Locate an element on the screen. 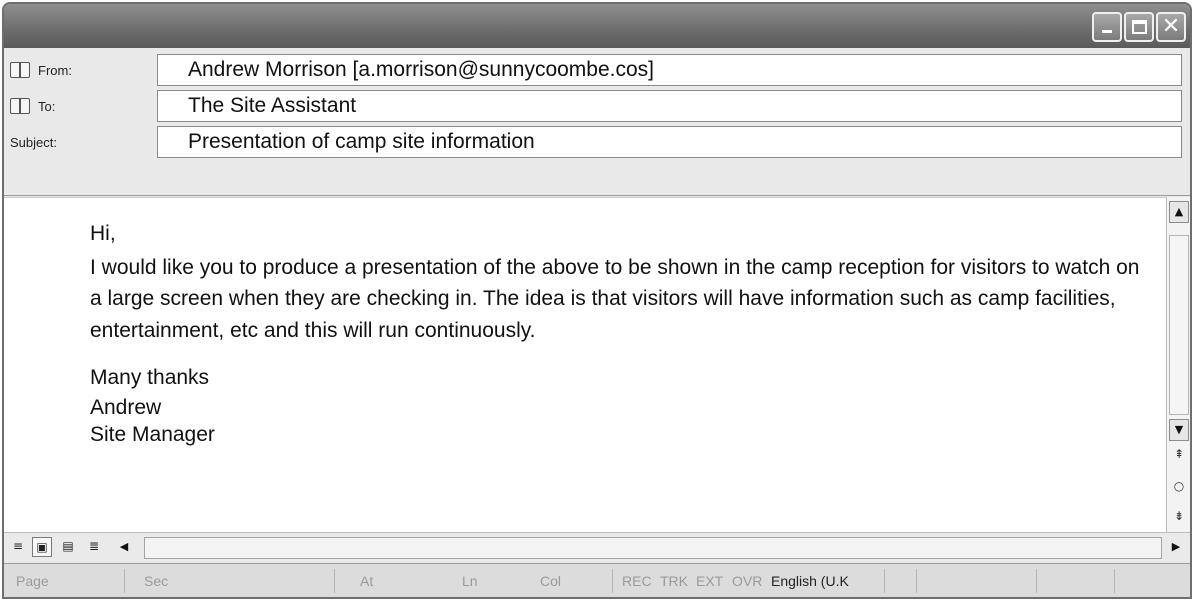  horizontal-scrollbar is located at coordinates (653, 548).